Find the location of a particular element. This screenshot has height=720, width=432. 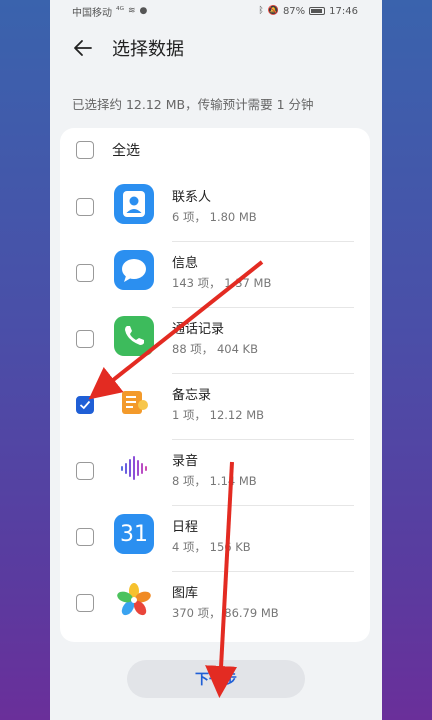

item-name: 图库 is located at coordinates (185, 593).